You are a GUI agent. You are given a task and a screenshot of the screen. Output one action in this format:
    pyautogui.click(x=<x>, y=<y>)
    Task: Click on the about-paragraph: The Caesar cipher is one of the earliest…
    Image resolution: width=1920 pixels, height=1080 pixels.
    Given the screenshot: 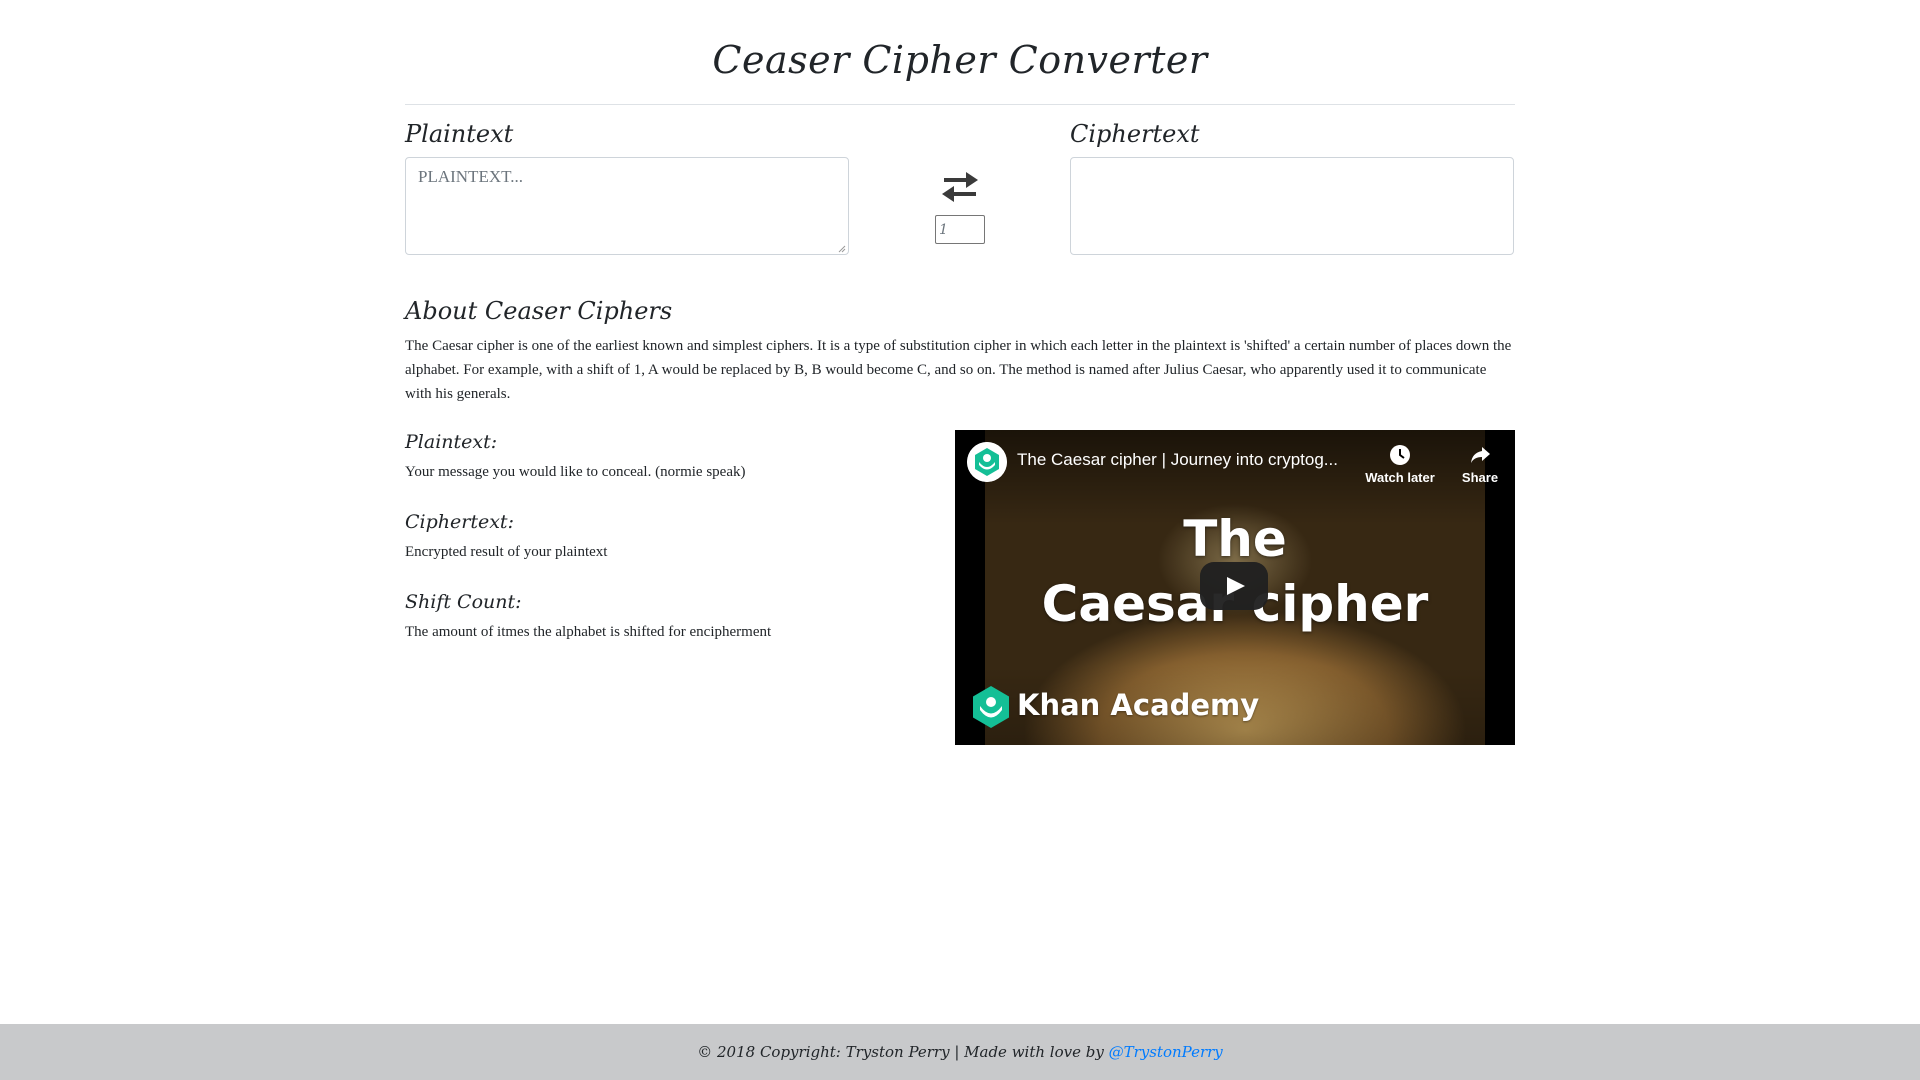 What is the action you would take?
    pyautogui.click(x=958, y=370)
    